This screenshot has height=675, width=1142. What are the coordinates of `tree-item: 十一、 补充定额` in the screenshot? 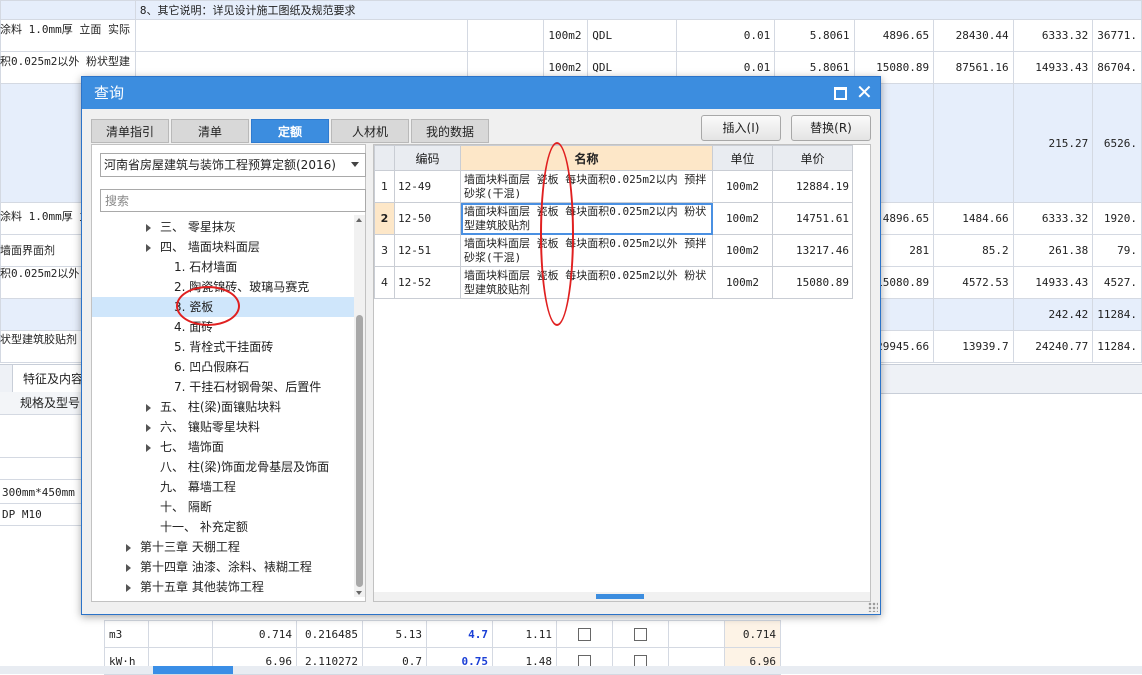 It's located at (223, 527).